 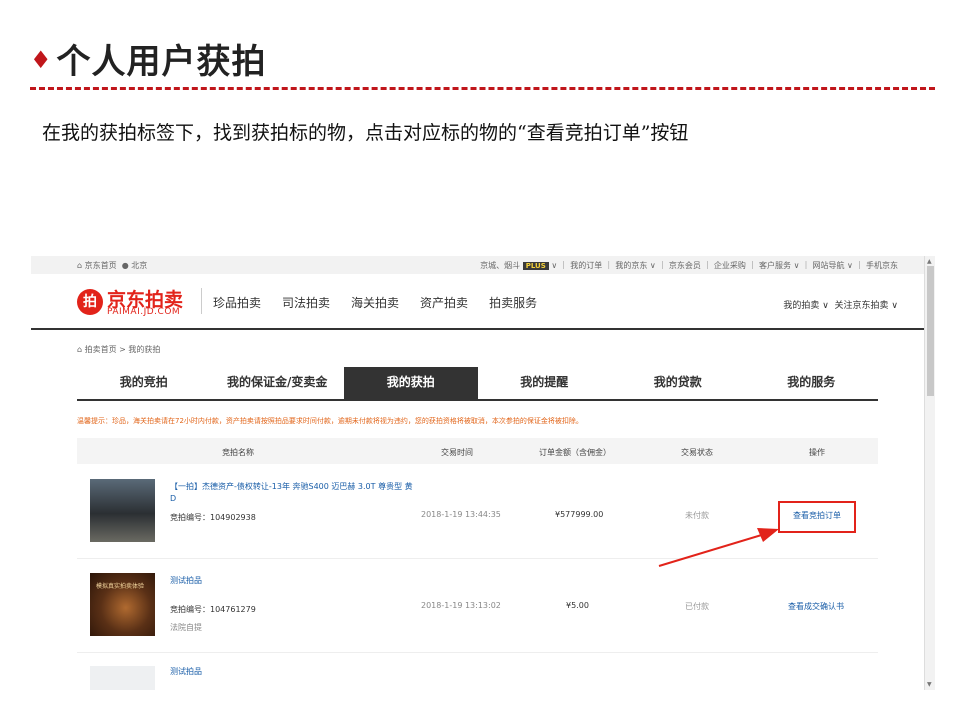 I want to click on slide-caption: 在我的获拍标签下，找到获拍标的物，点击对应标的物的“查看竞拍订单”按钮, so click(x=365, y=133).